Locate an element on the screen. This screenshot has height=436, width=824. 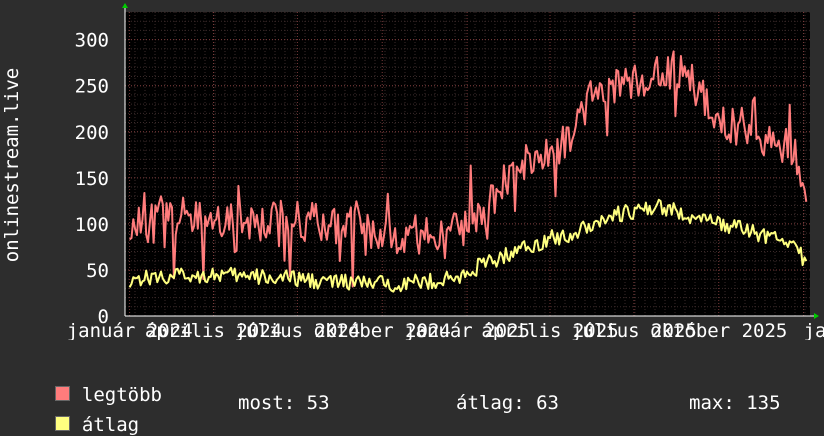
x-tick-label: október 2025 is located at coordinates (718, 330).